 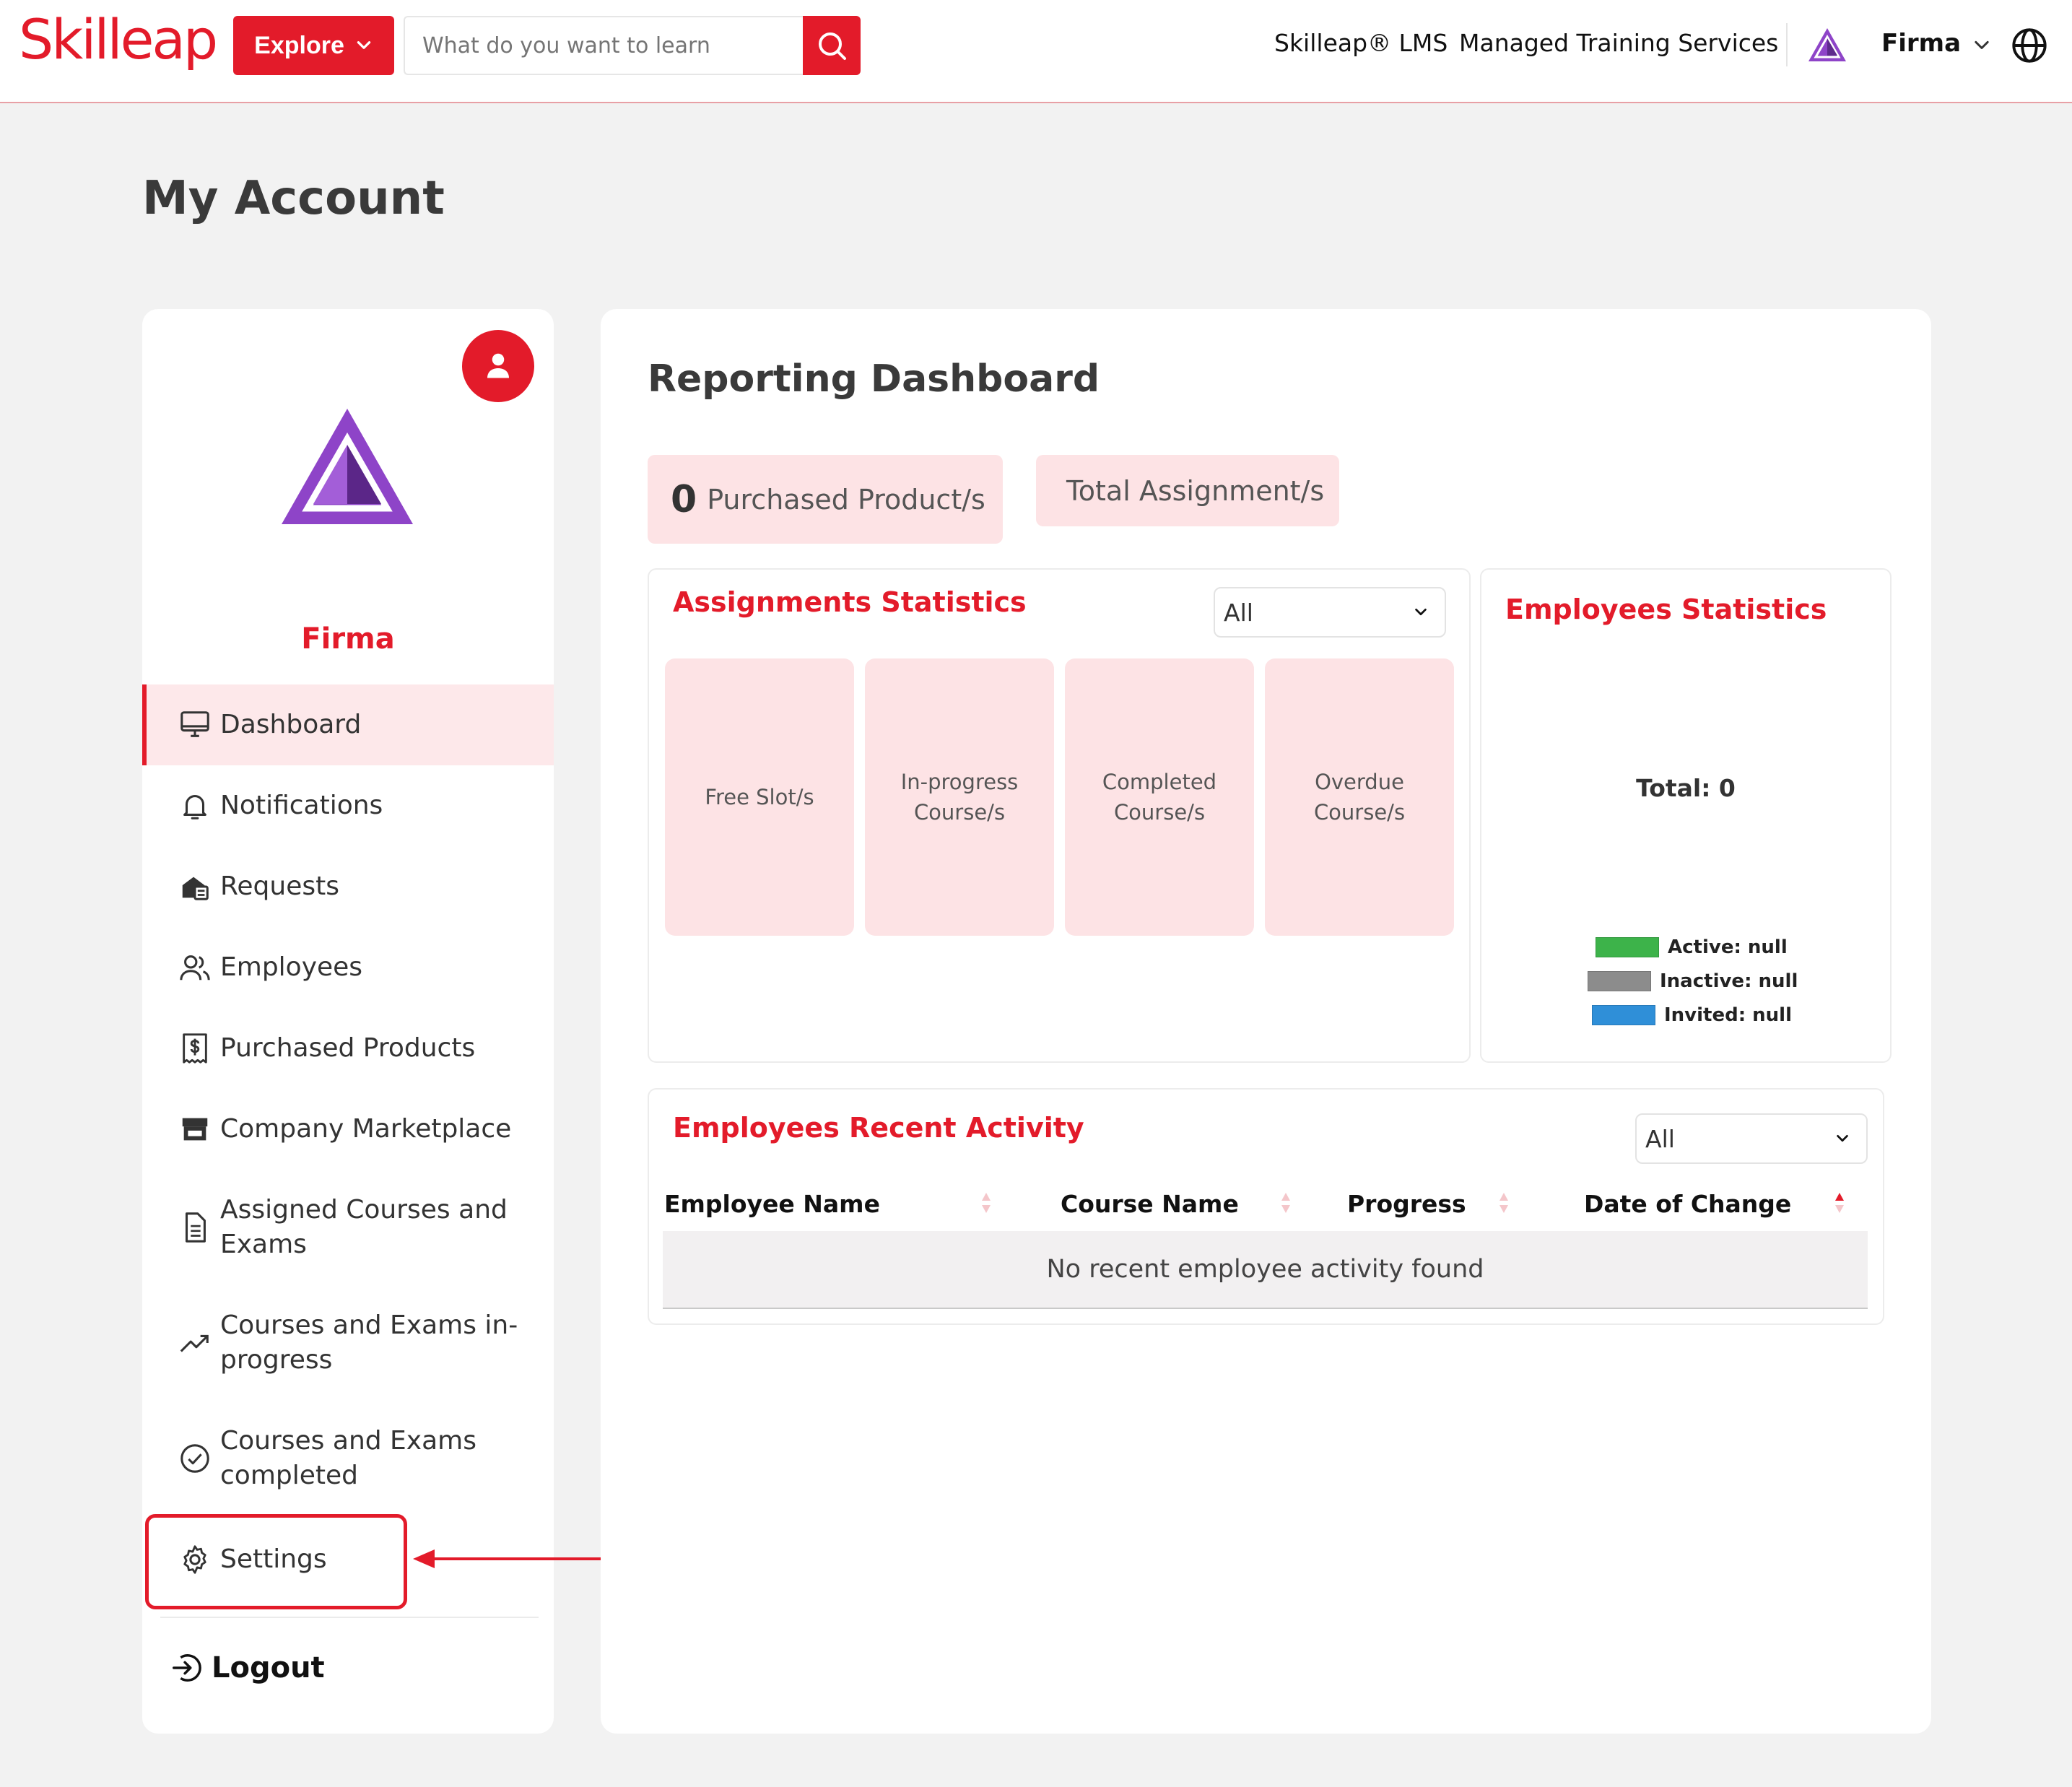 What do you see at coordinates (850, 602) in the screenshot?
I see `assignments-statistics-title: Assignments Statistics` at bounding box center [850, 602].